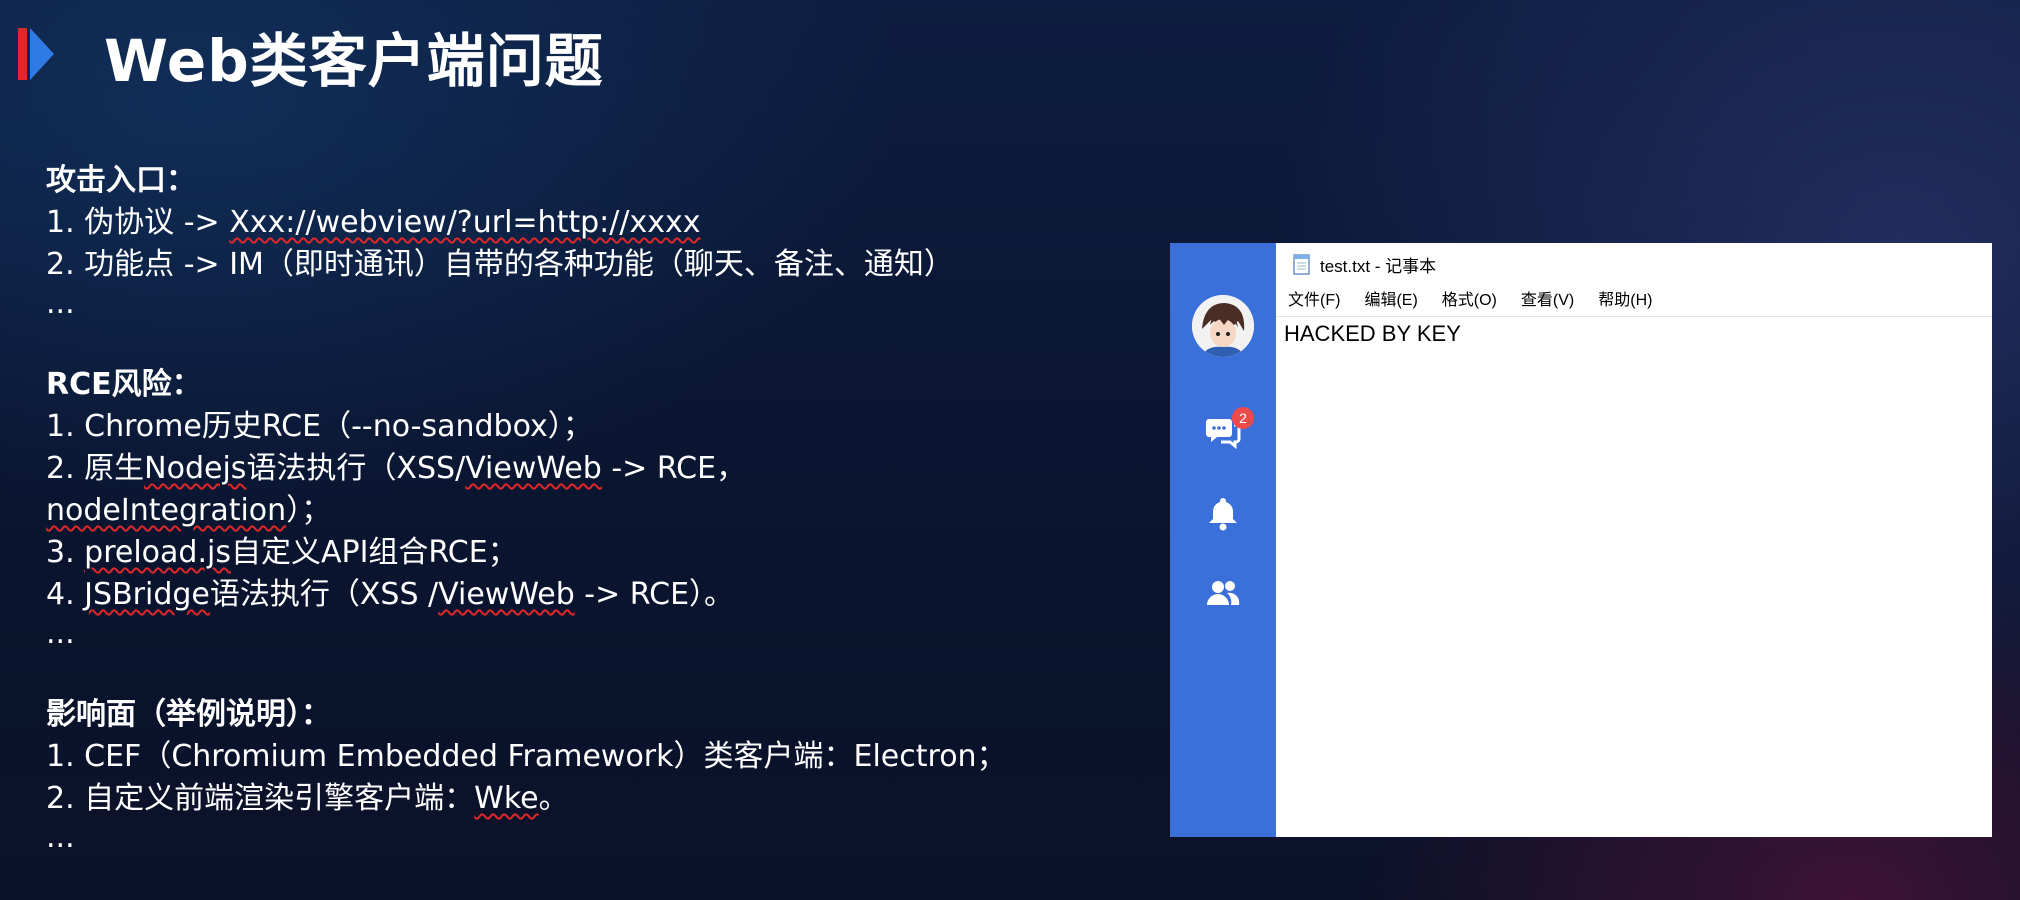 The image size is (2020, 900). I want to click on entry-heading: 攻击入口：, so click(121, 180).